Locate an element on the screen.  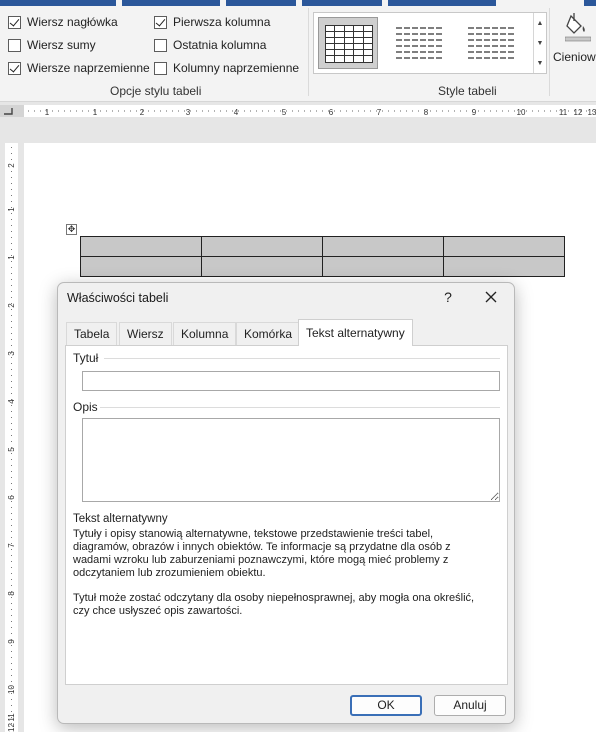
first-column-option: Pierwsza kolumna is located at coordinates (212, 22).